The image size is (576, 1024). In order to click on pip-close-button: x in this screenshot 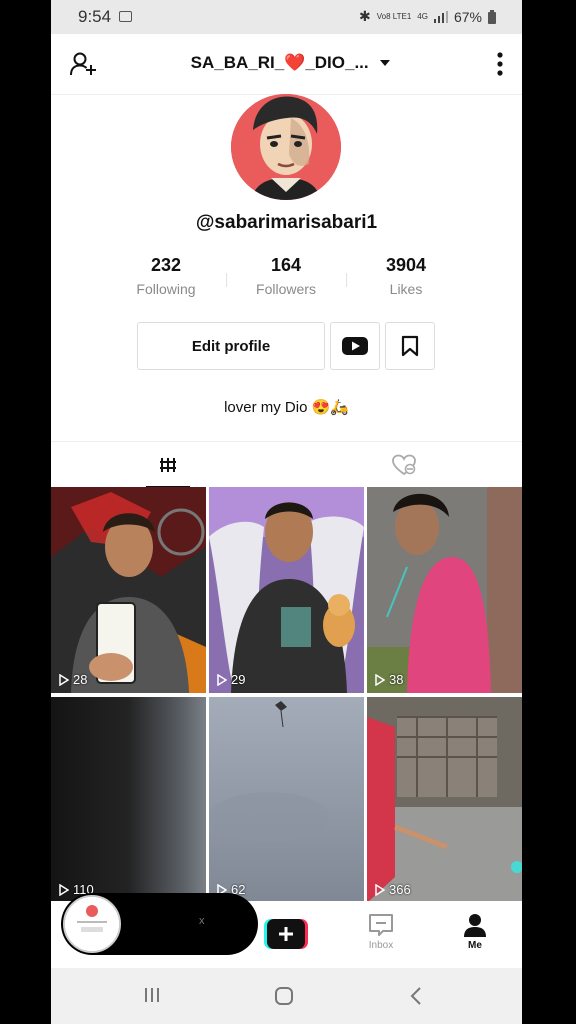, I will do `click(202, 921)`.